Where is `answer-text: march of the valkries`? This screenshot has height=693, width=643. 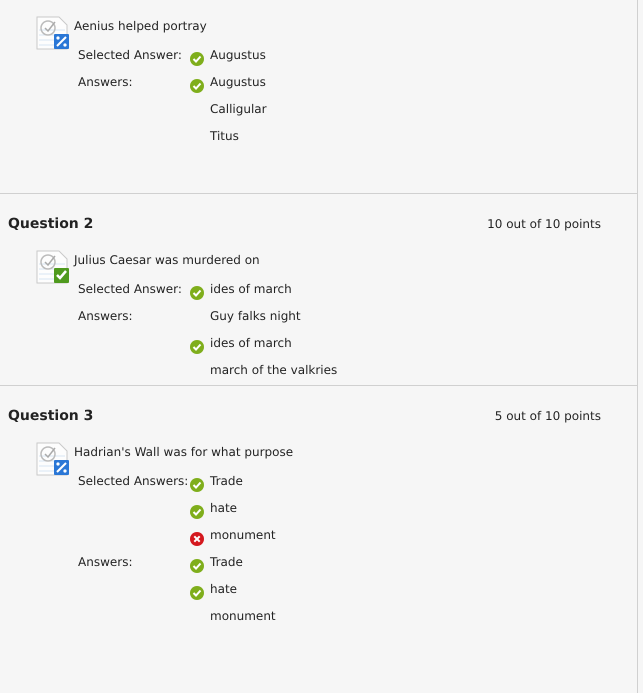
answer-text: march of the valkries is located at coordinates (274, 369).